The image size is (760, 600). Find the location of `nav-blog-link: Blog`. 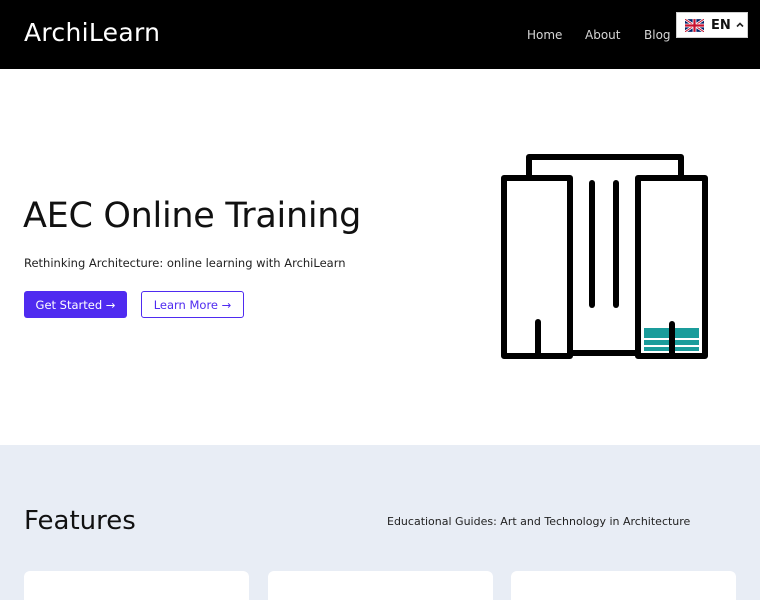

nav-blog-link: Blog is located at coordinates (657, 35).